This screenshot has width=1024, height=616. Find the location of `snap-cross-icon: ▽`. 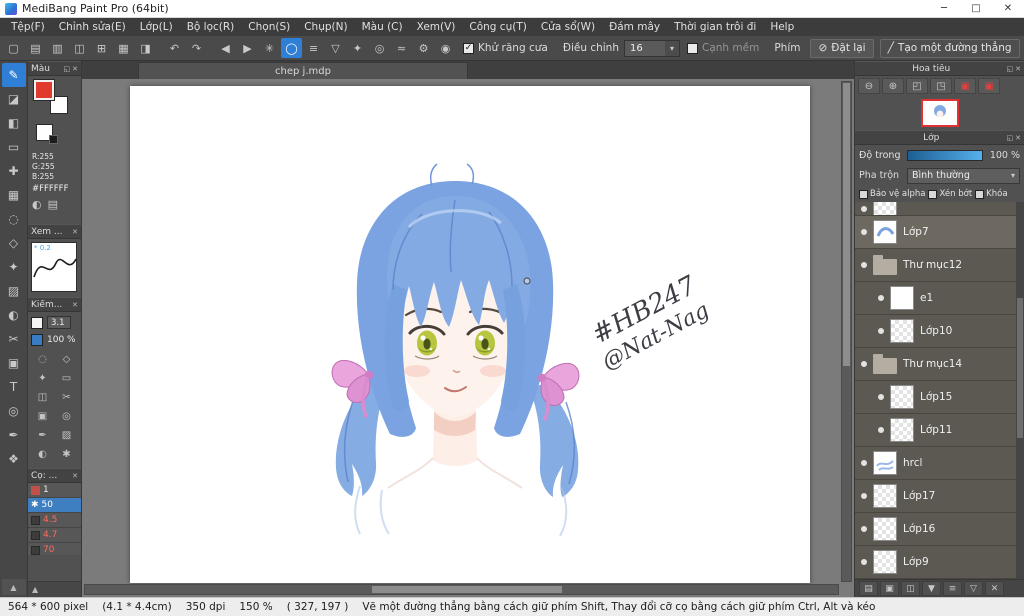

snap-cross-icon: ▽ is located at coordinates (335, 48).